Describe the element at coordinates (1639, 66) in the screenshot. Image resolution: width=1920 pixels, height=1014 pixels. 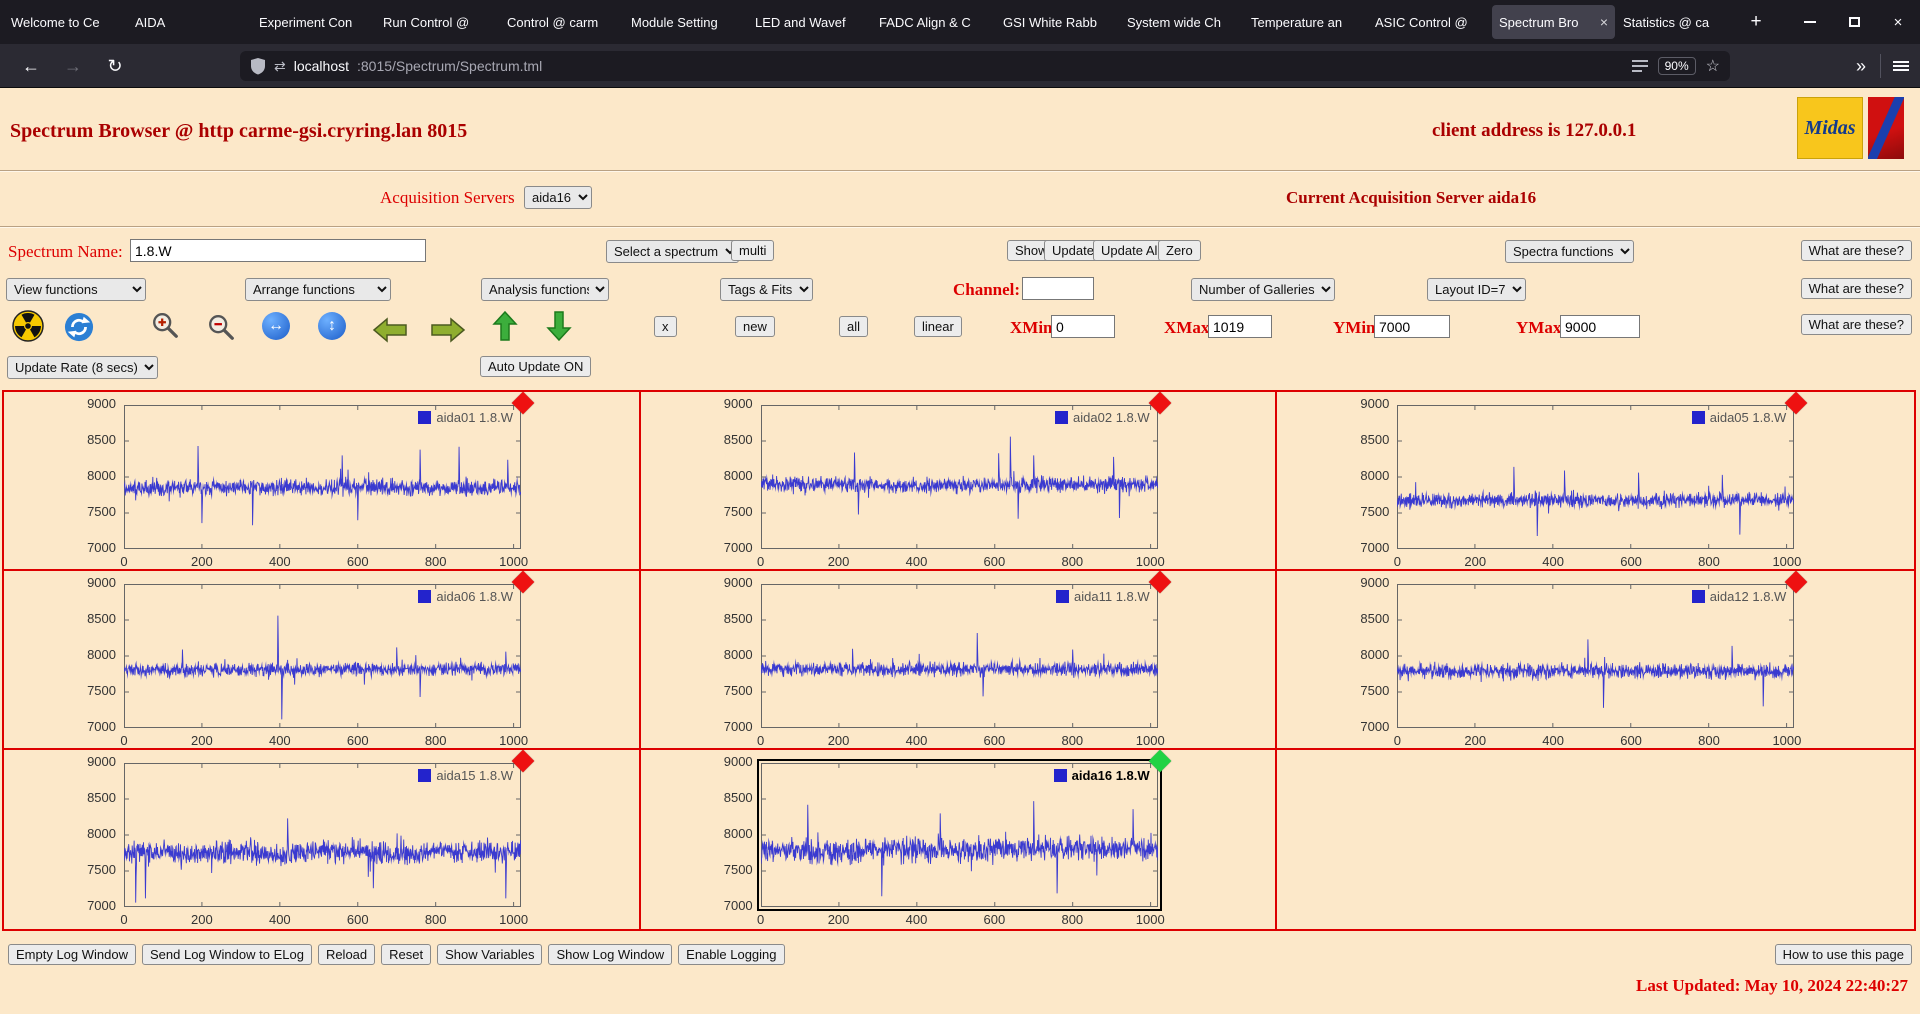
I see `reader-mode-icon` at that location.